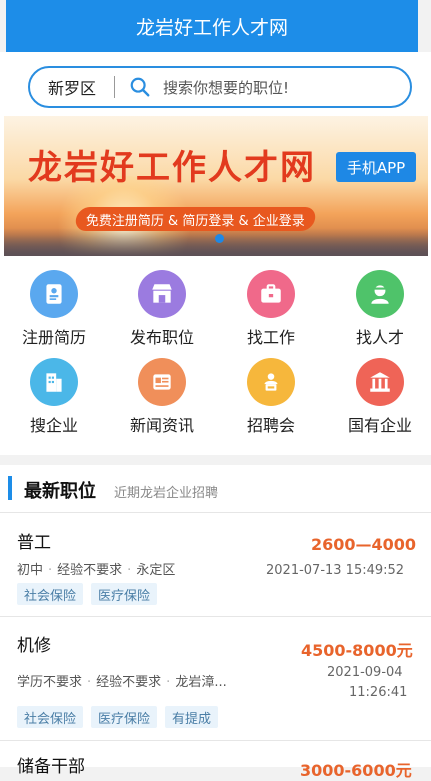  What do you see at coordinates (270, 337) in the screenshot?
I see `menu-label: 找工作` at bounding box center [270, 337].